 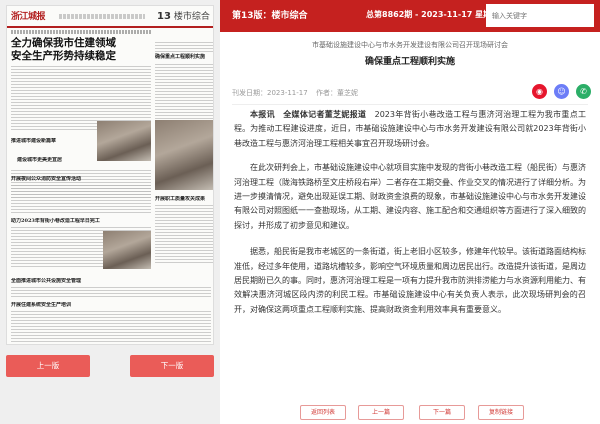 I want to click on newspaper-masthead: 浙江城报 13 楼市综合, so click(x=110, y=17).